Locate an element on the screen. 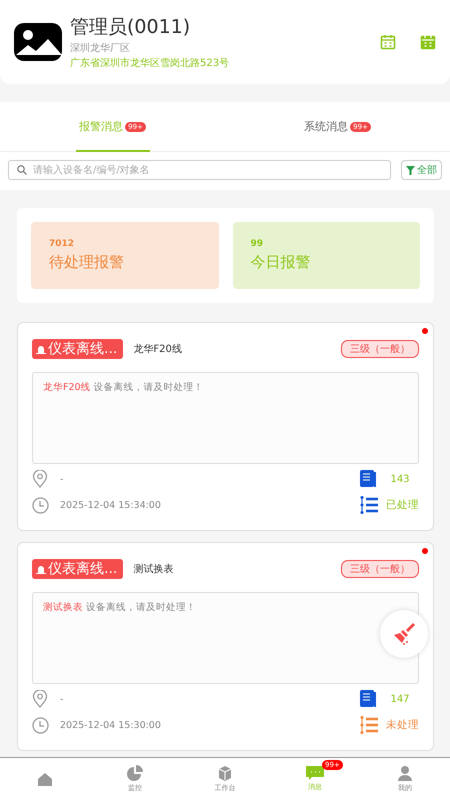 This screenshot has width=450, height=800. address: 广东省深圳市龙华区雪岗北路523号 is located at coordinates (150, 63).